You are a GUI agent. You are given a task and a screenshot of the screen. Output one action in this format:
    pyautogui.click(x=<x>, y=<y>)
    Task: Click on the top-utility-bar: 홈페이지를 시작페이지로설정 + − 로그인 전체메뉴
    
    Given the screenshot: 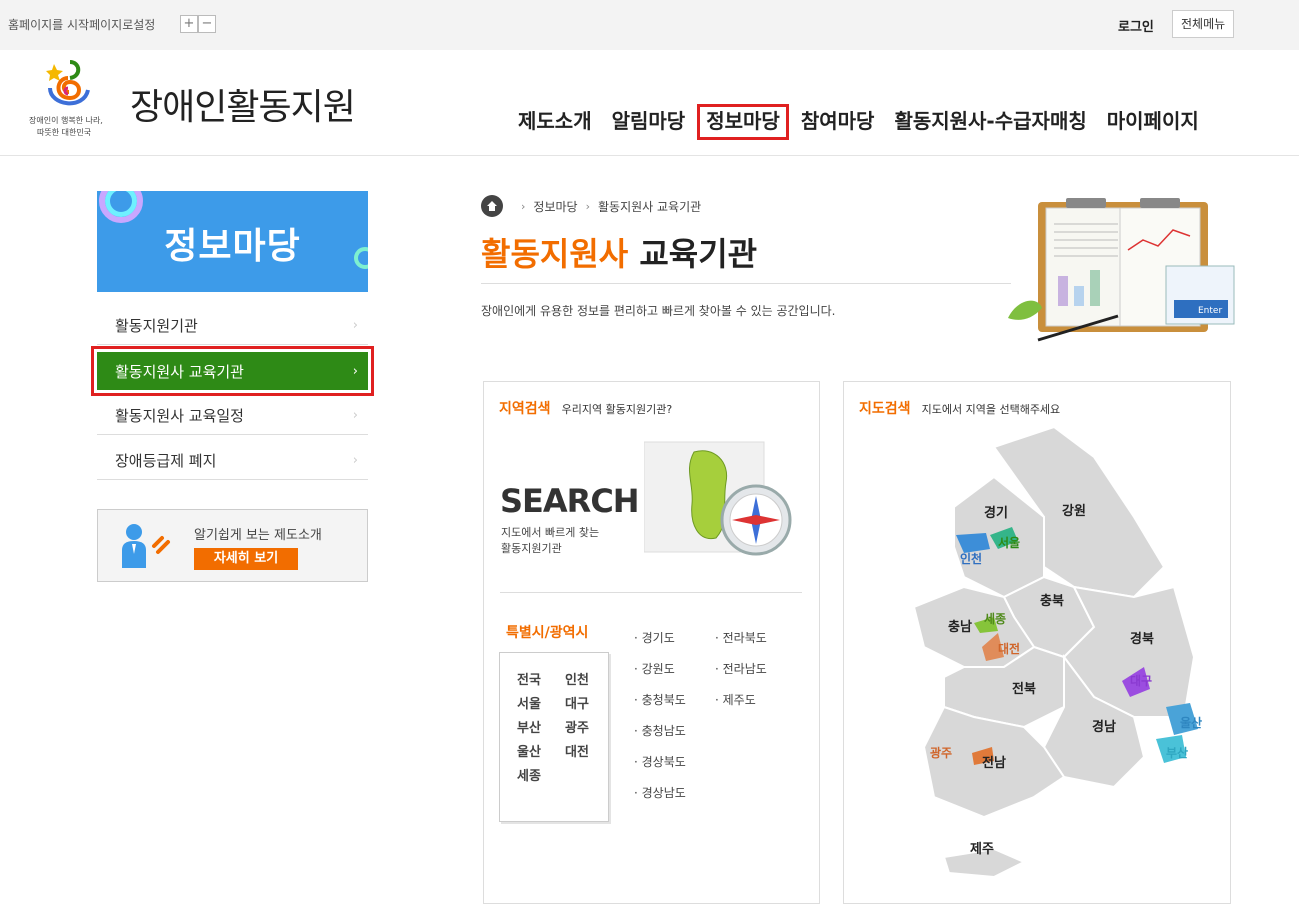 What is the action you would take?
    pyautogui.click(x=649, y=25)
    